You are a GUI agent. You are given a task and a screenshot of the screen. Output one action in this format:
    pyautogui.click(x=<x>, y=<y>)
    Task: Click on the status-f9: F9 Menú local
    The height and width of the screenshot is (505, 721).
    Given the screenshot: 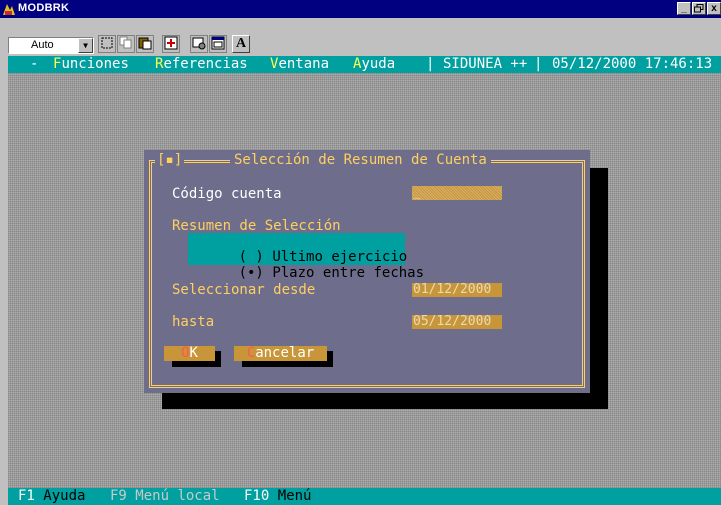 What is the action you would take?
    pyautogui.click(x=165, y=496)
    